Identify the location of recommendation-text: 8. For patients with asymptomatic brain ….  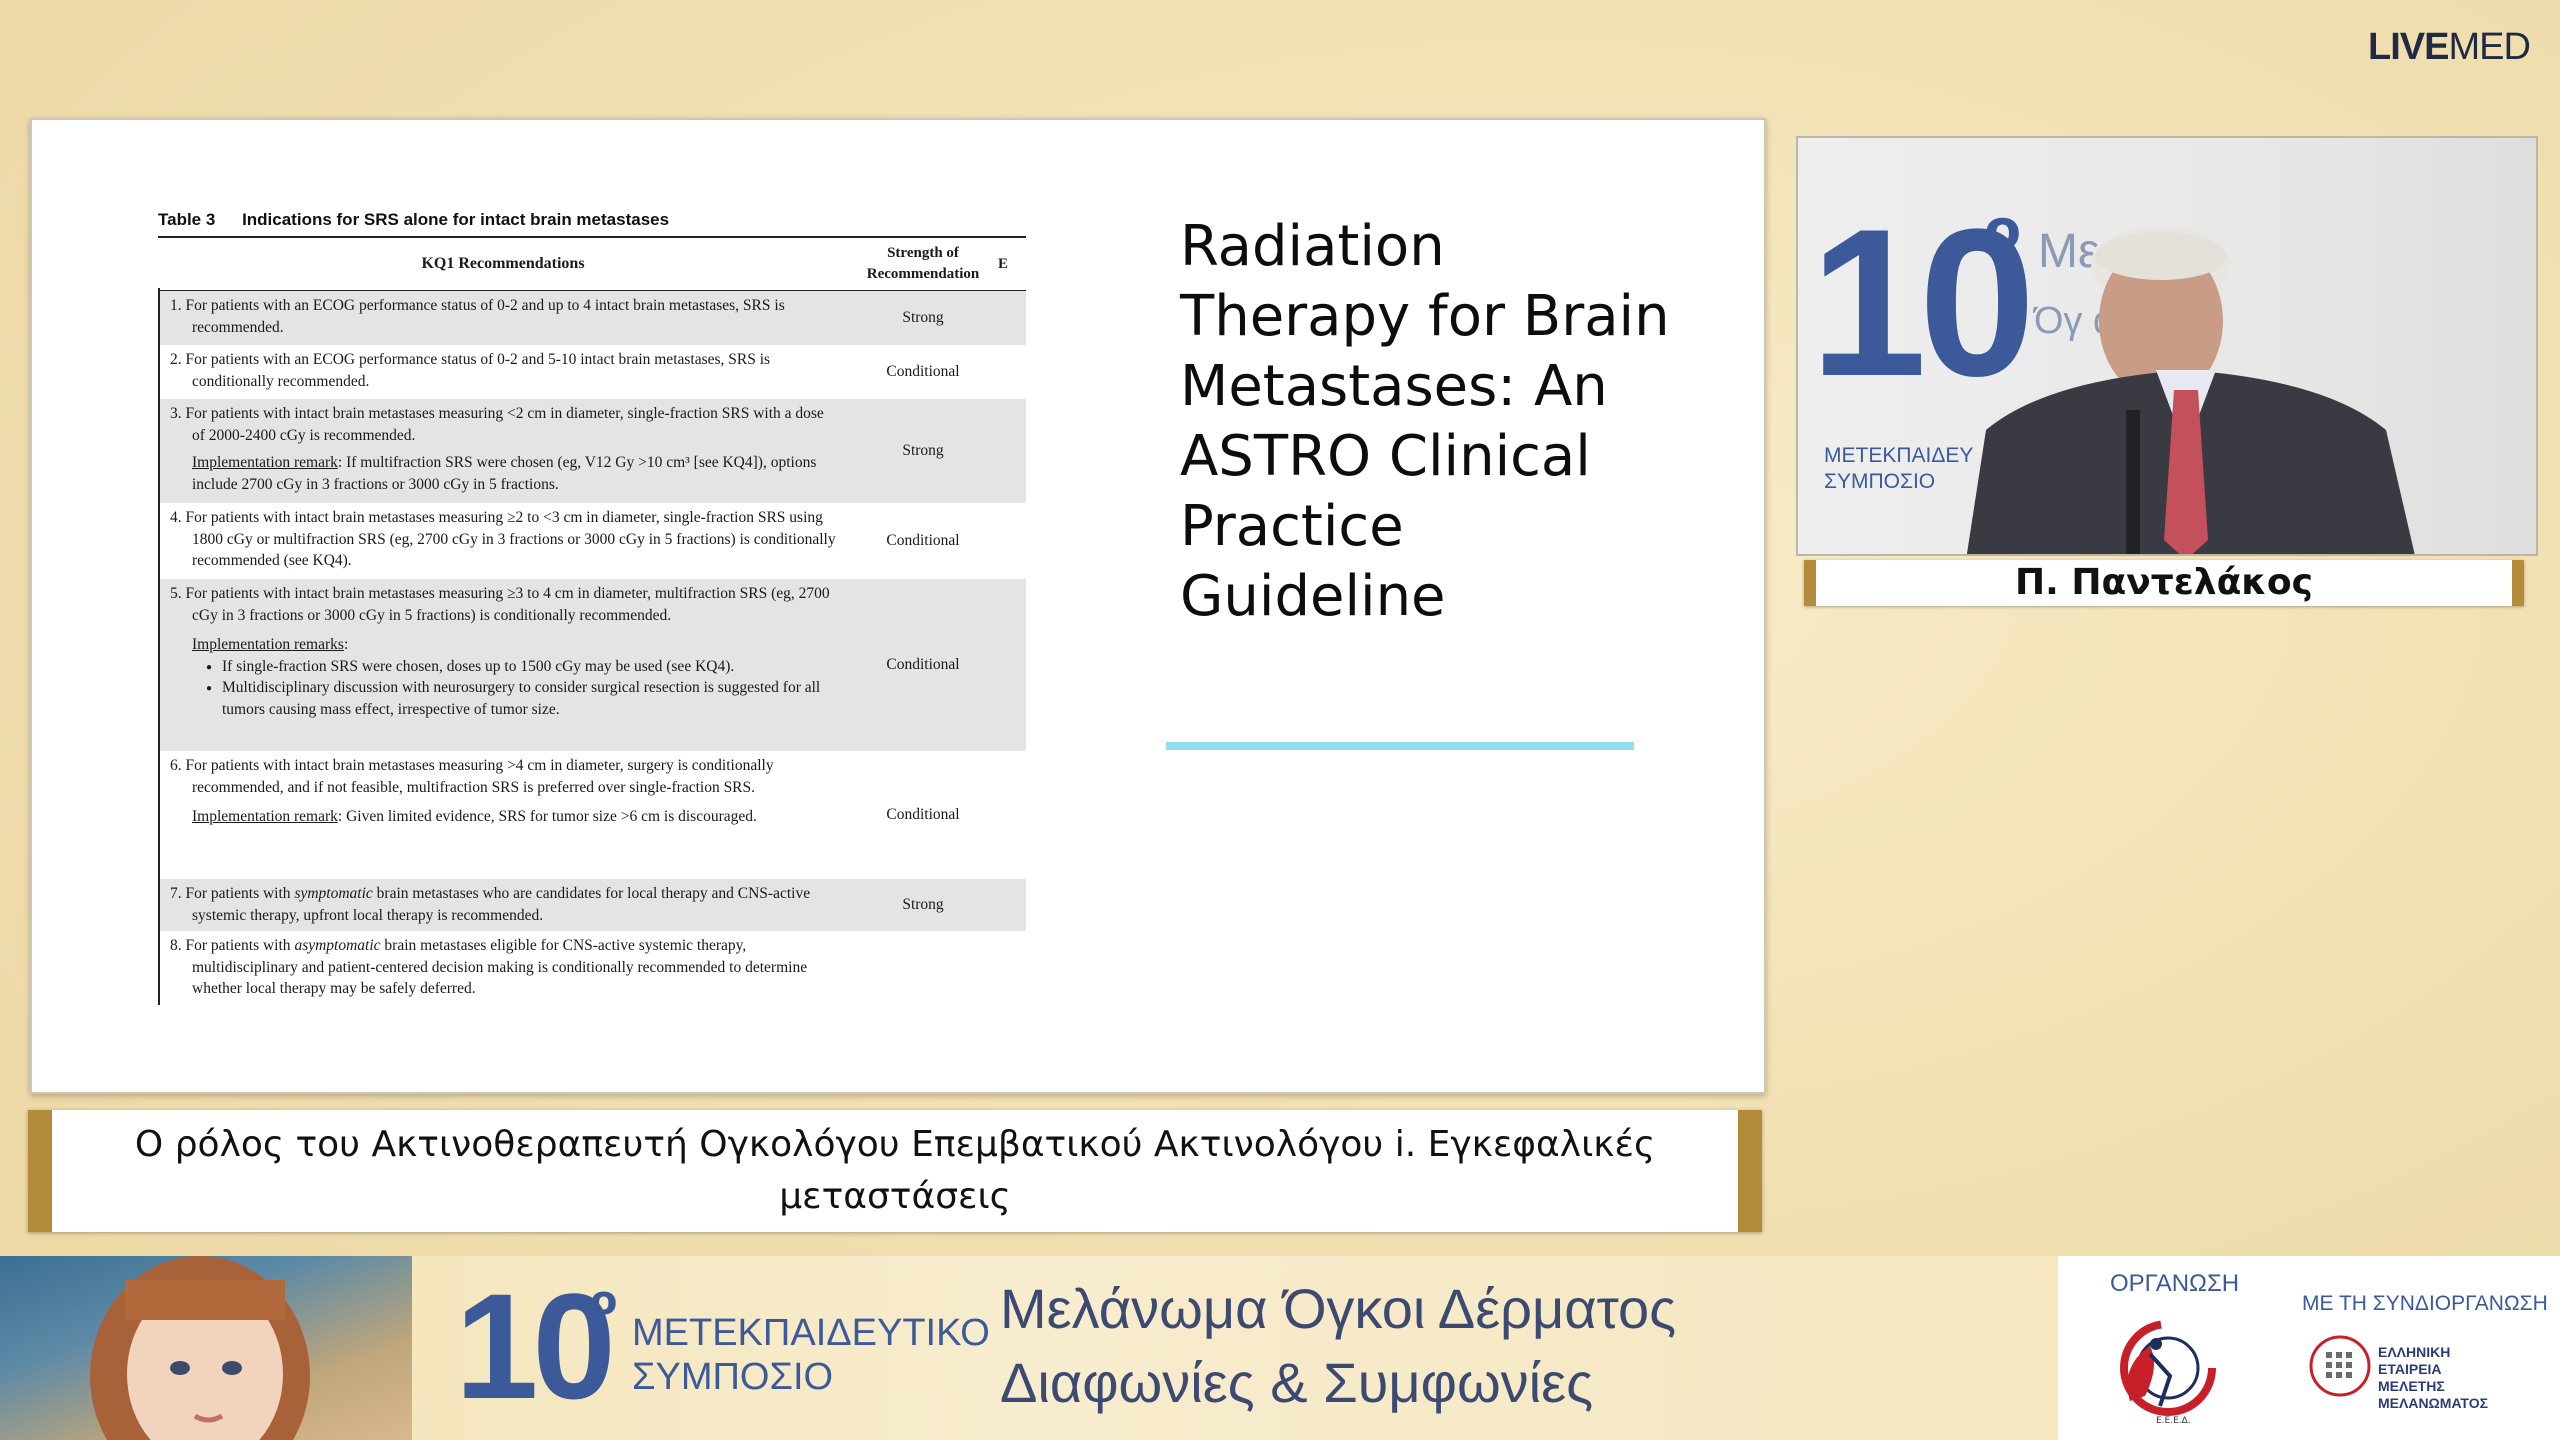
(489, 967).